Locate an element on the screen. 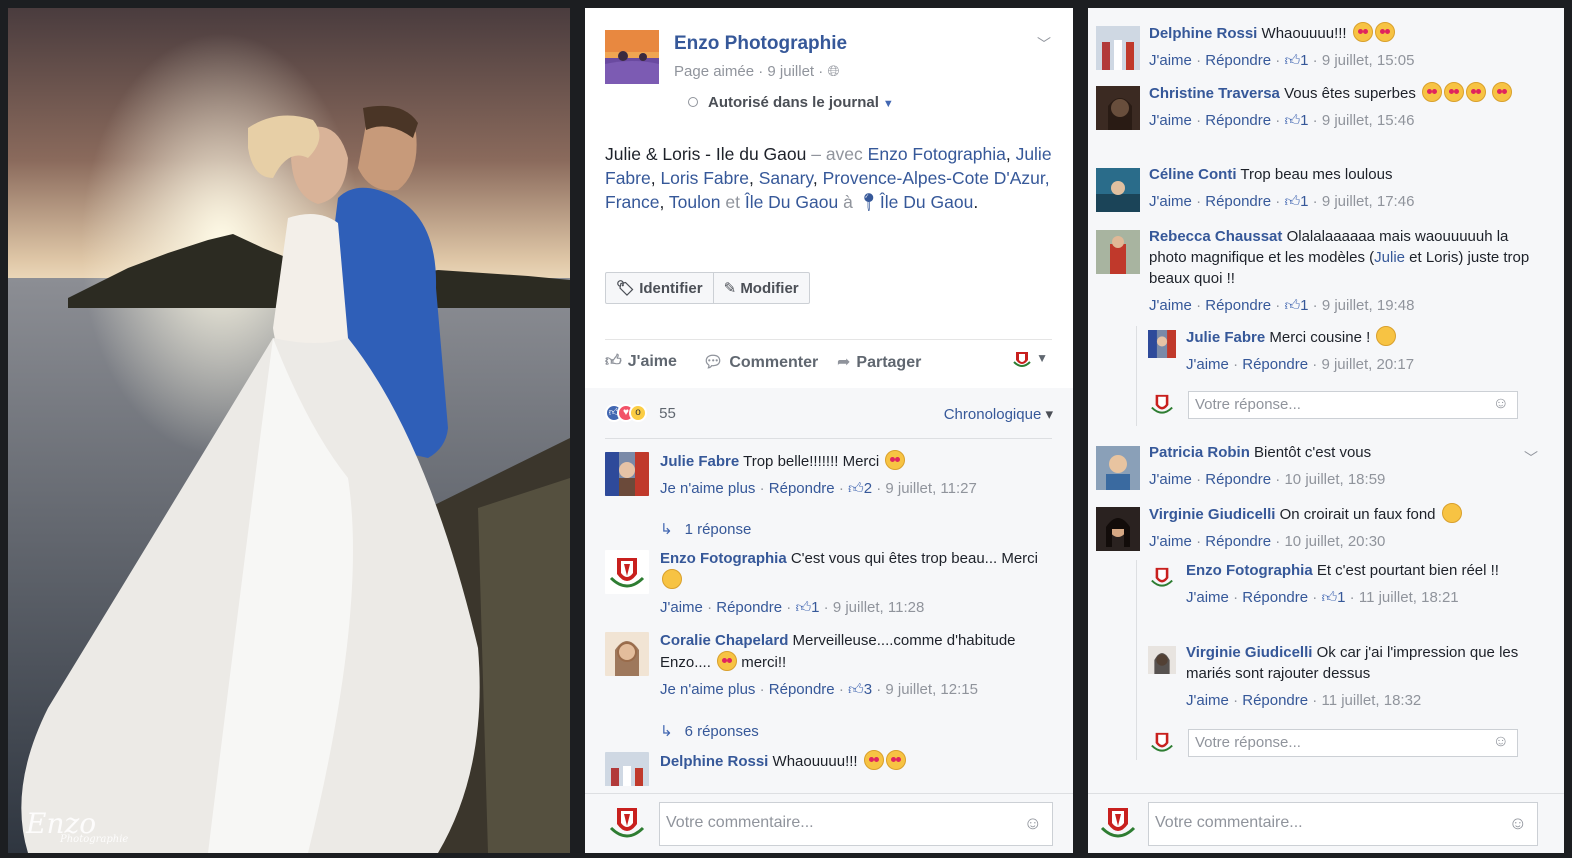  share-action: ➦ Partager is located at coordinates (879, 362).